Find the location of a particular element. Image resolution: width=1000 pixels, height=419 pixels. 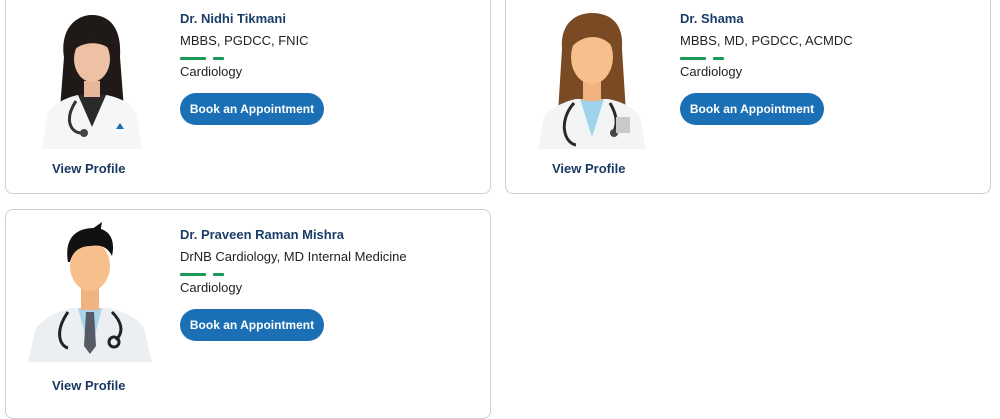

female-doctor-avatar-icon is located at coordinates (590, 79).